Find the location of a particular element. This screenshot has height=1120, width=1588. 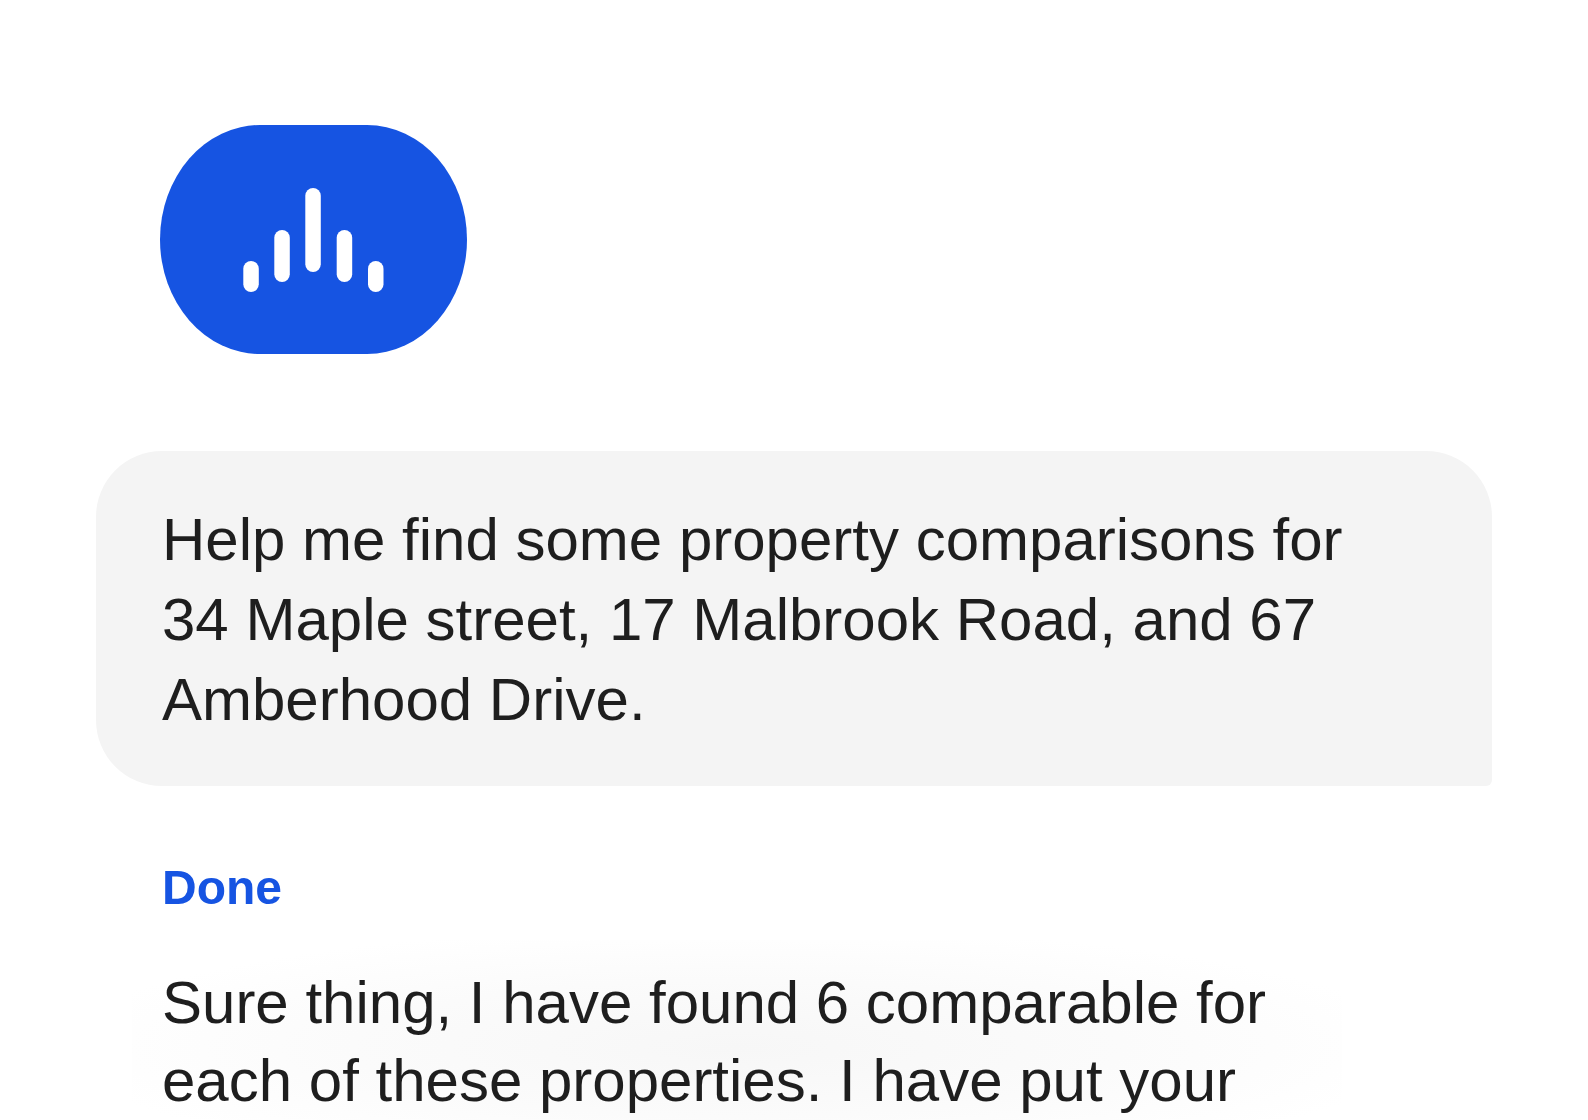

status-label: Done is located at coordinates (222, 888).